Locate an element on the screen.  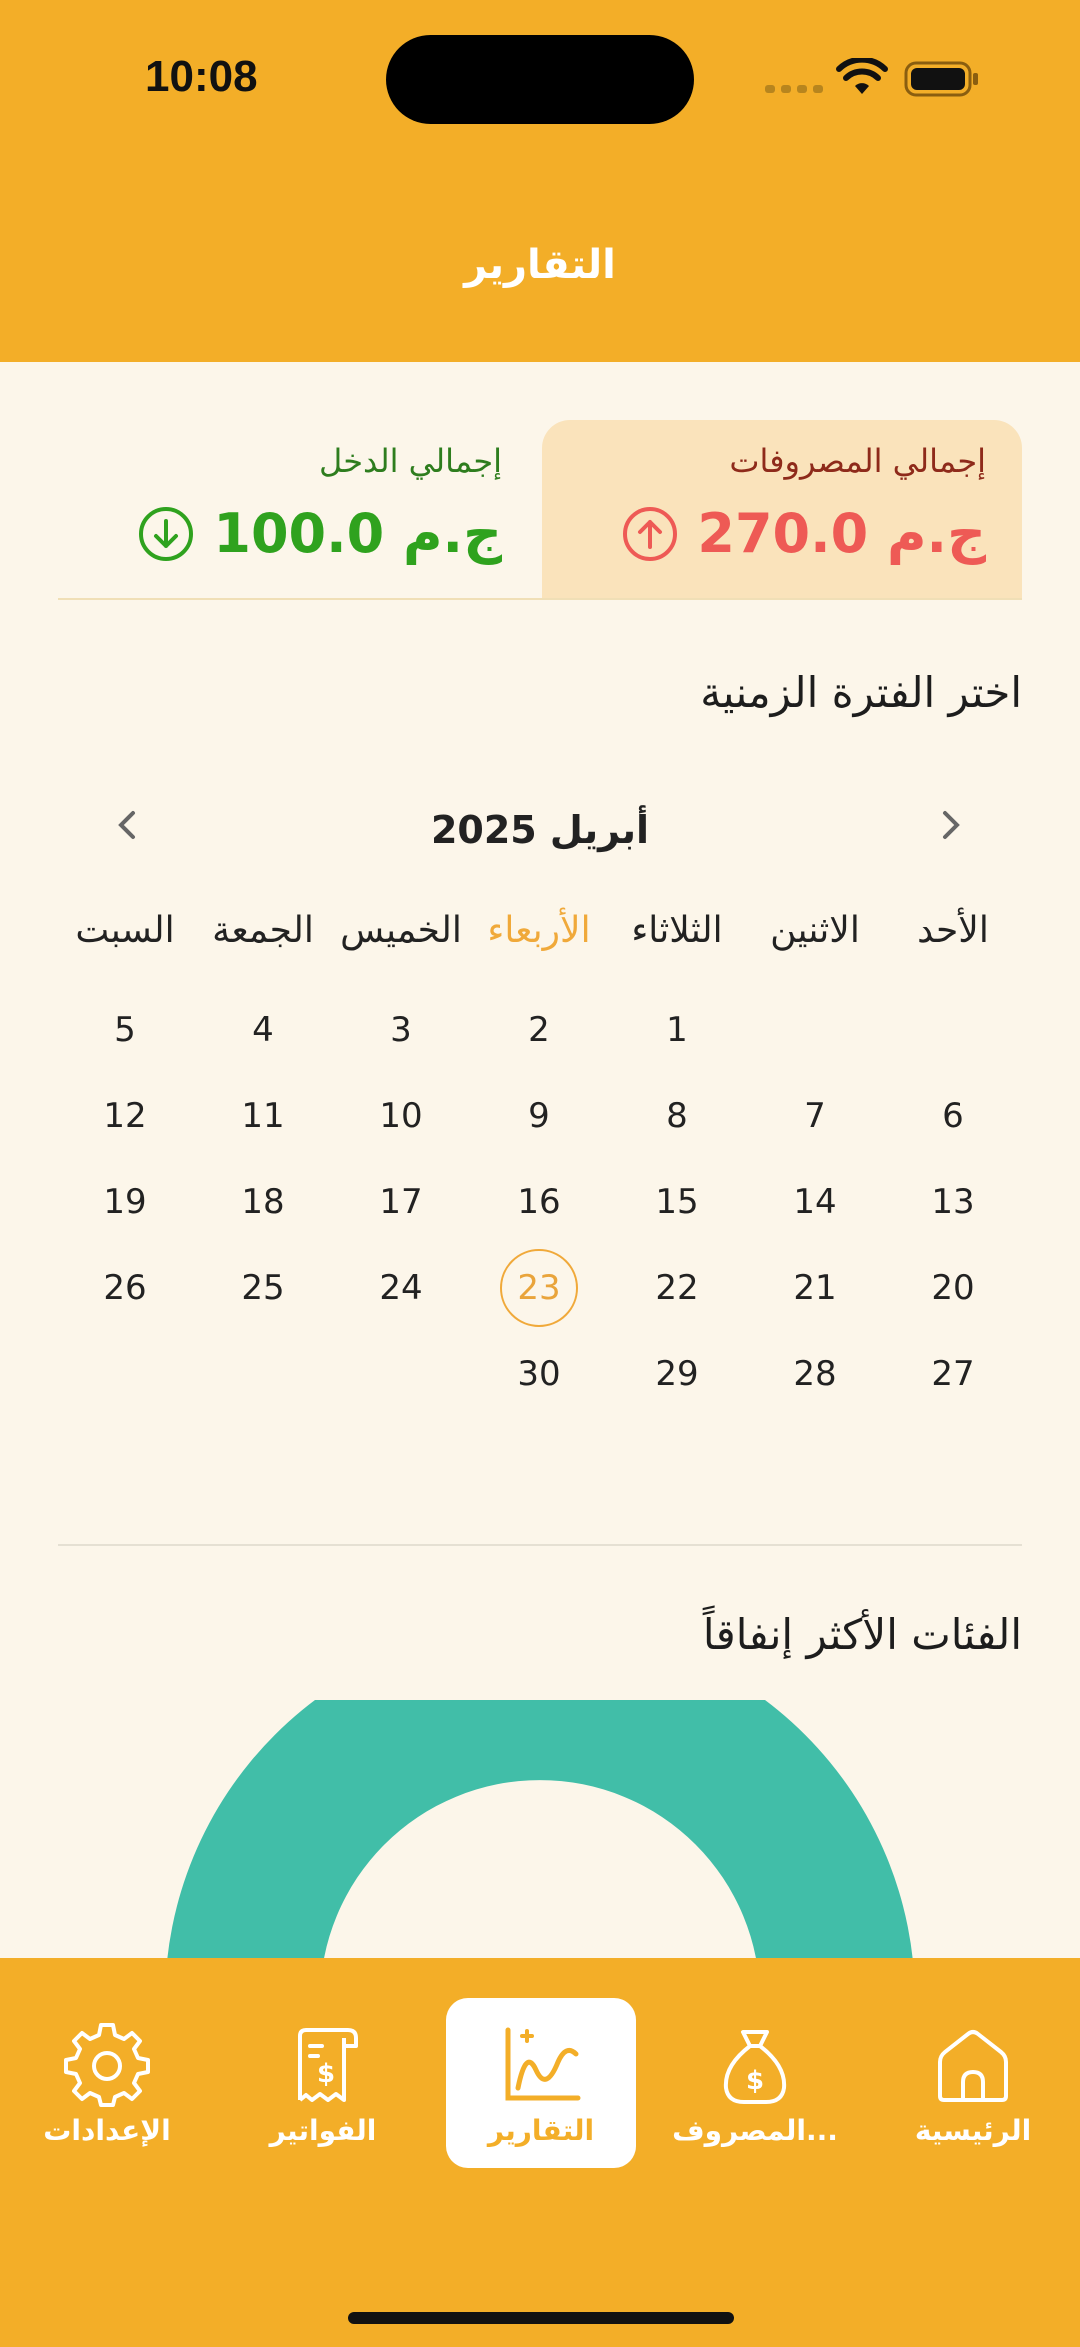
calendar-day: 6 is located at coordinates (953, 1116).